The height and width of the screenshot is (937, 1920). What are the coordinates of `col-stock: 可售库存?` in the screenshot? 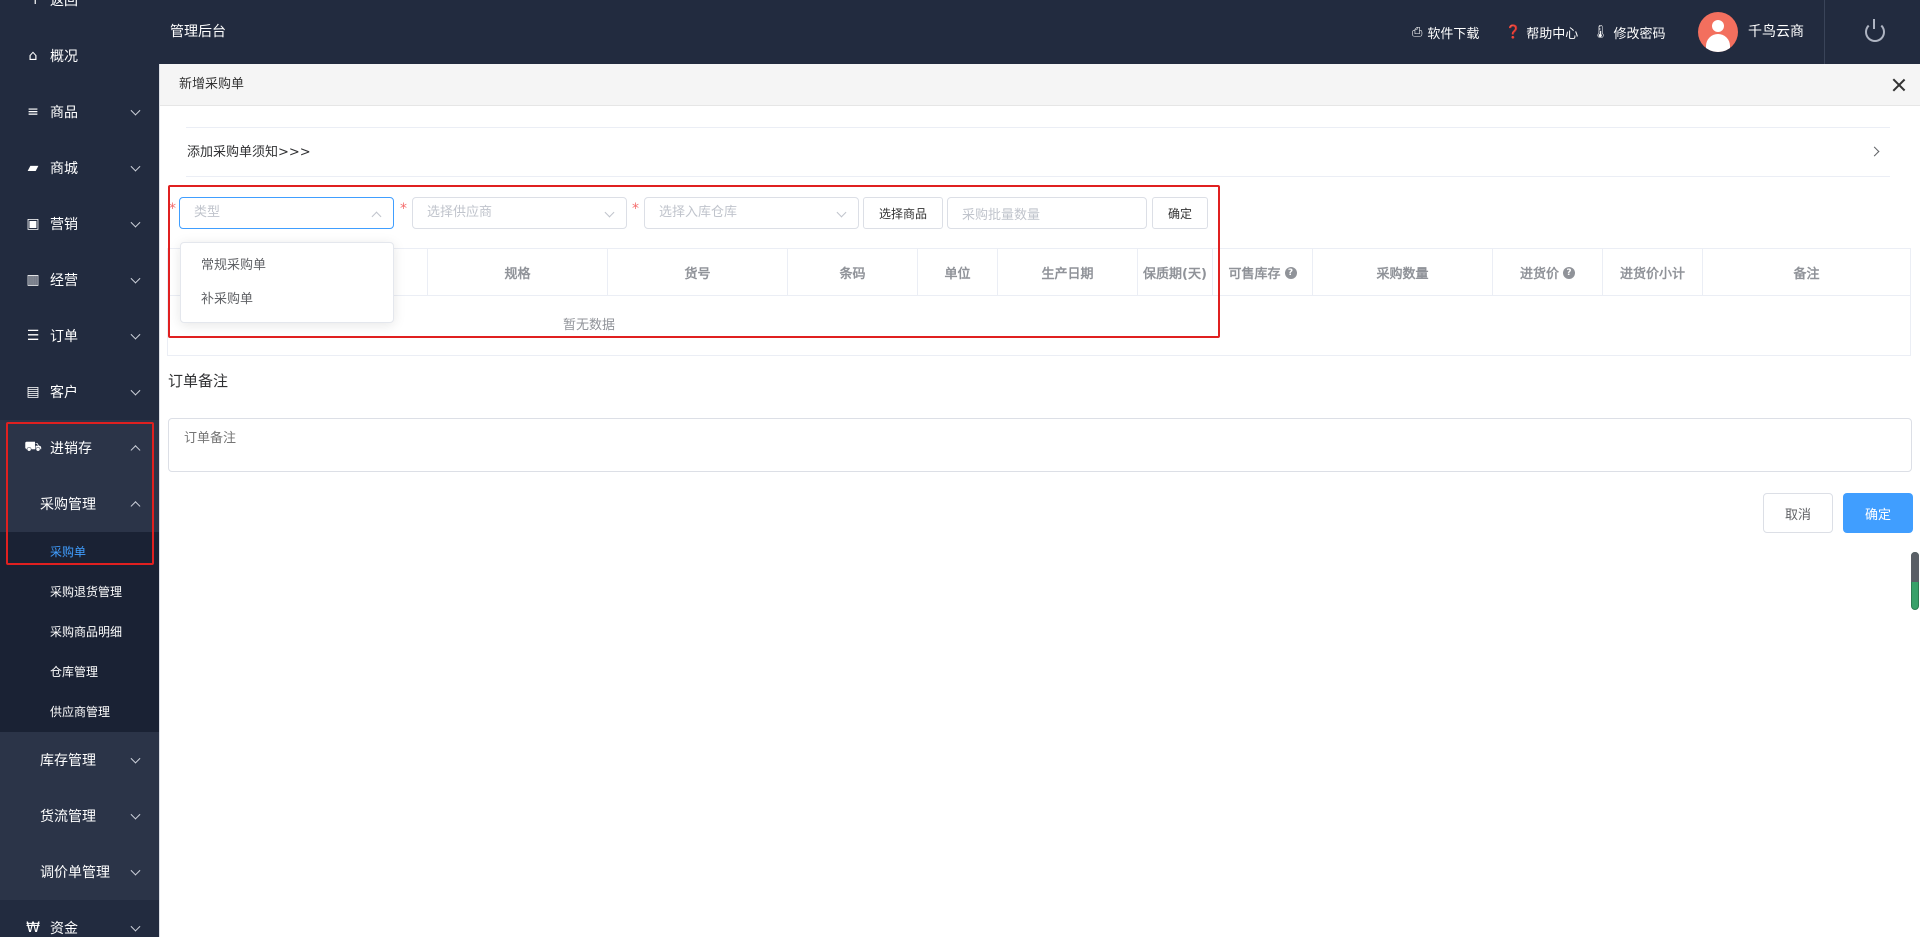 It's located at (1263, 272).